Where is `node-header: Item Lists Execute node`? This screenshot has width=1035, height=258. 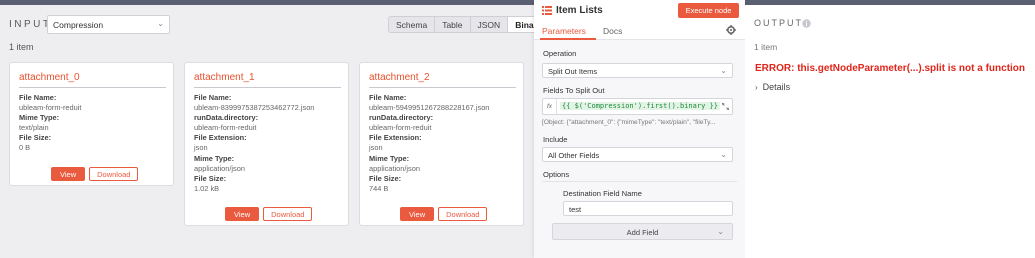
node-header: Item Lists Execute node is located at coordinates (639, 11).